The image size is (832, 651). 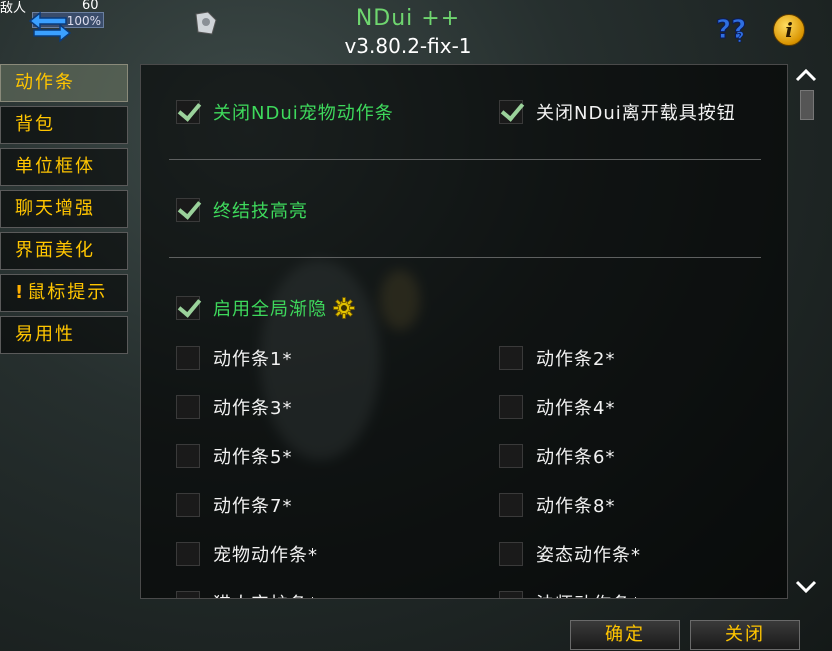 What do you see at coordinates (806, 75) in the screenshot?
I see `scroll-up-icon` at bounding box center [806, 75].